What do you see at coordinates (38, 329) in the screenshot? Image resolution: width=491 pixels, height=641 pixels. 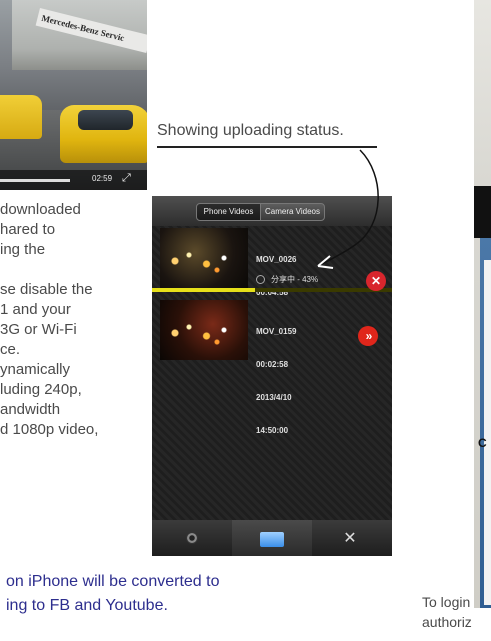 I see `body-line: 3G or Wi-Fi` at bounding box center [38, 329].